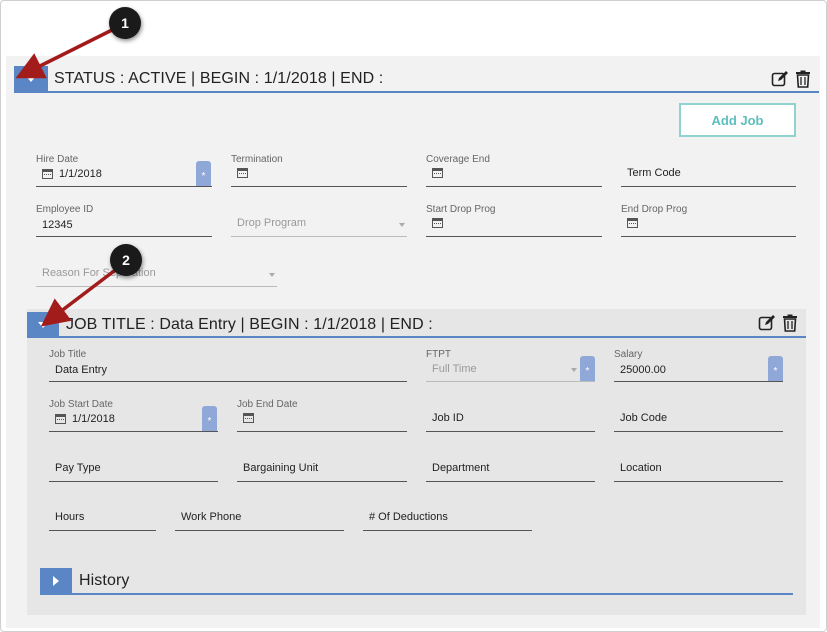 This screenshot has width=827, height=632. Describe the element at coordinates (126, 260) in the screenshot. I see `callout-badge-2: 2` at that location.